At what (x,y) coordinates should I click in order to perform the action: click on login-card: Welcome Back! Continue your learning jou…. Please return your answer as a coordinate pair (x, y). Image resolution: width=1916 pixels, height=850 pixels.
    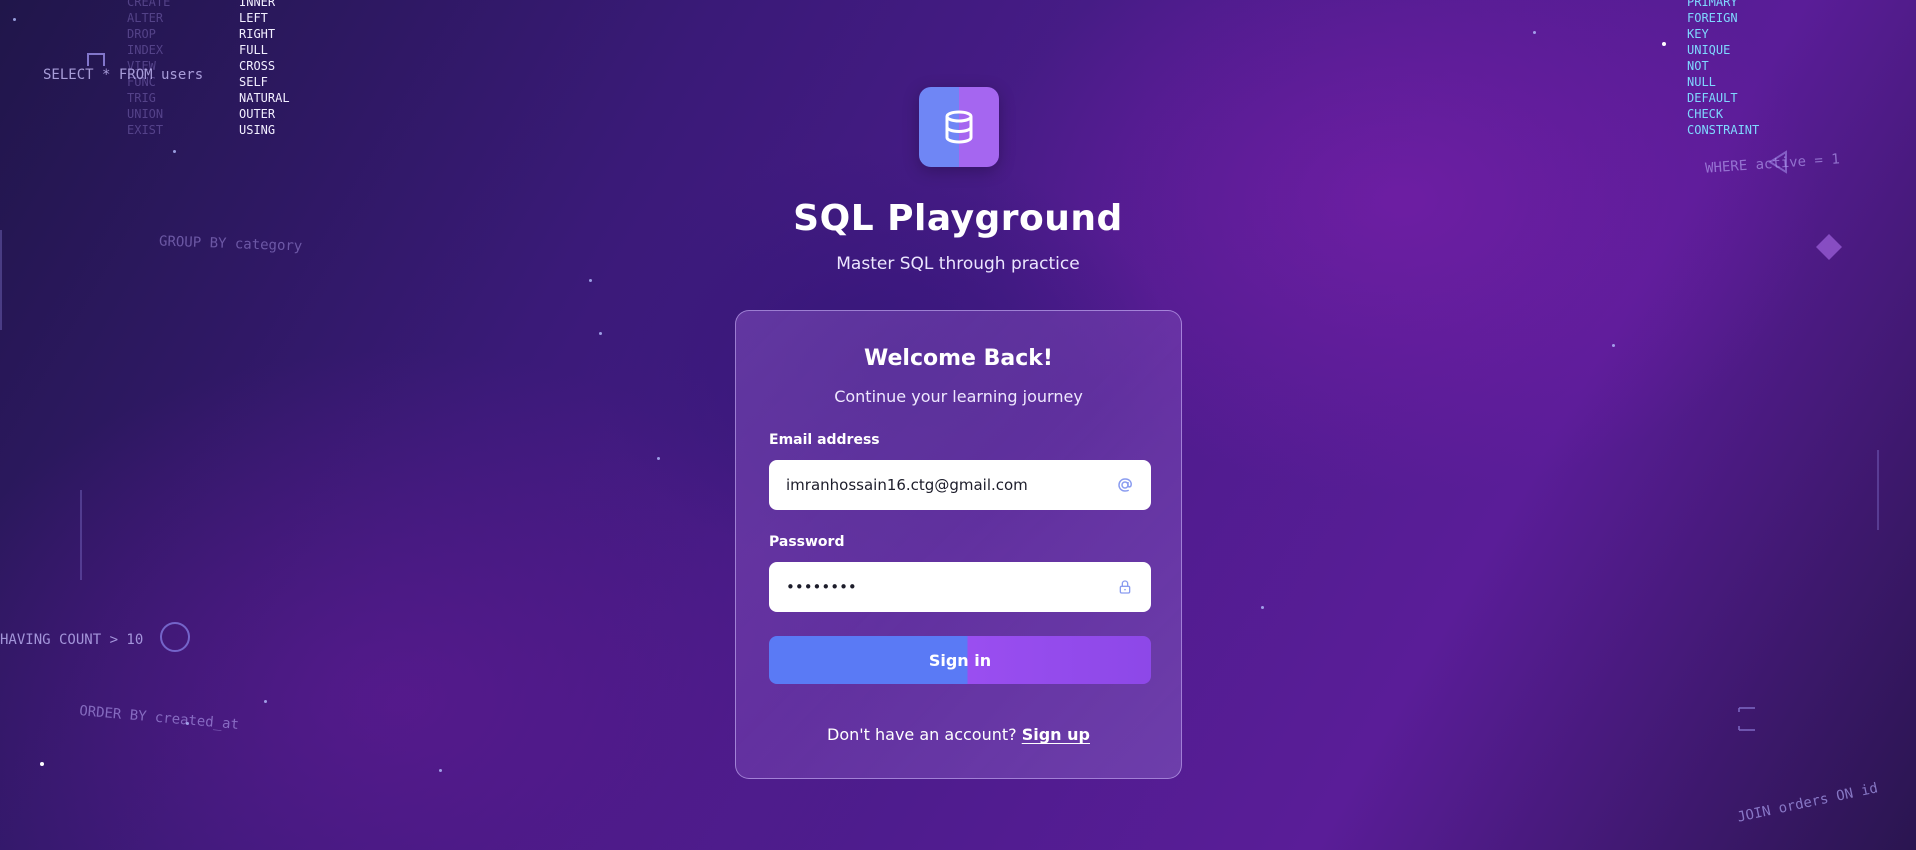
    Looking at the image, I should click on (958, 544).